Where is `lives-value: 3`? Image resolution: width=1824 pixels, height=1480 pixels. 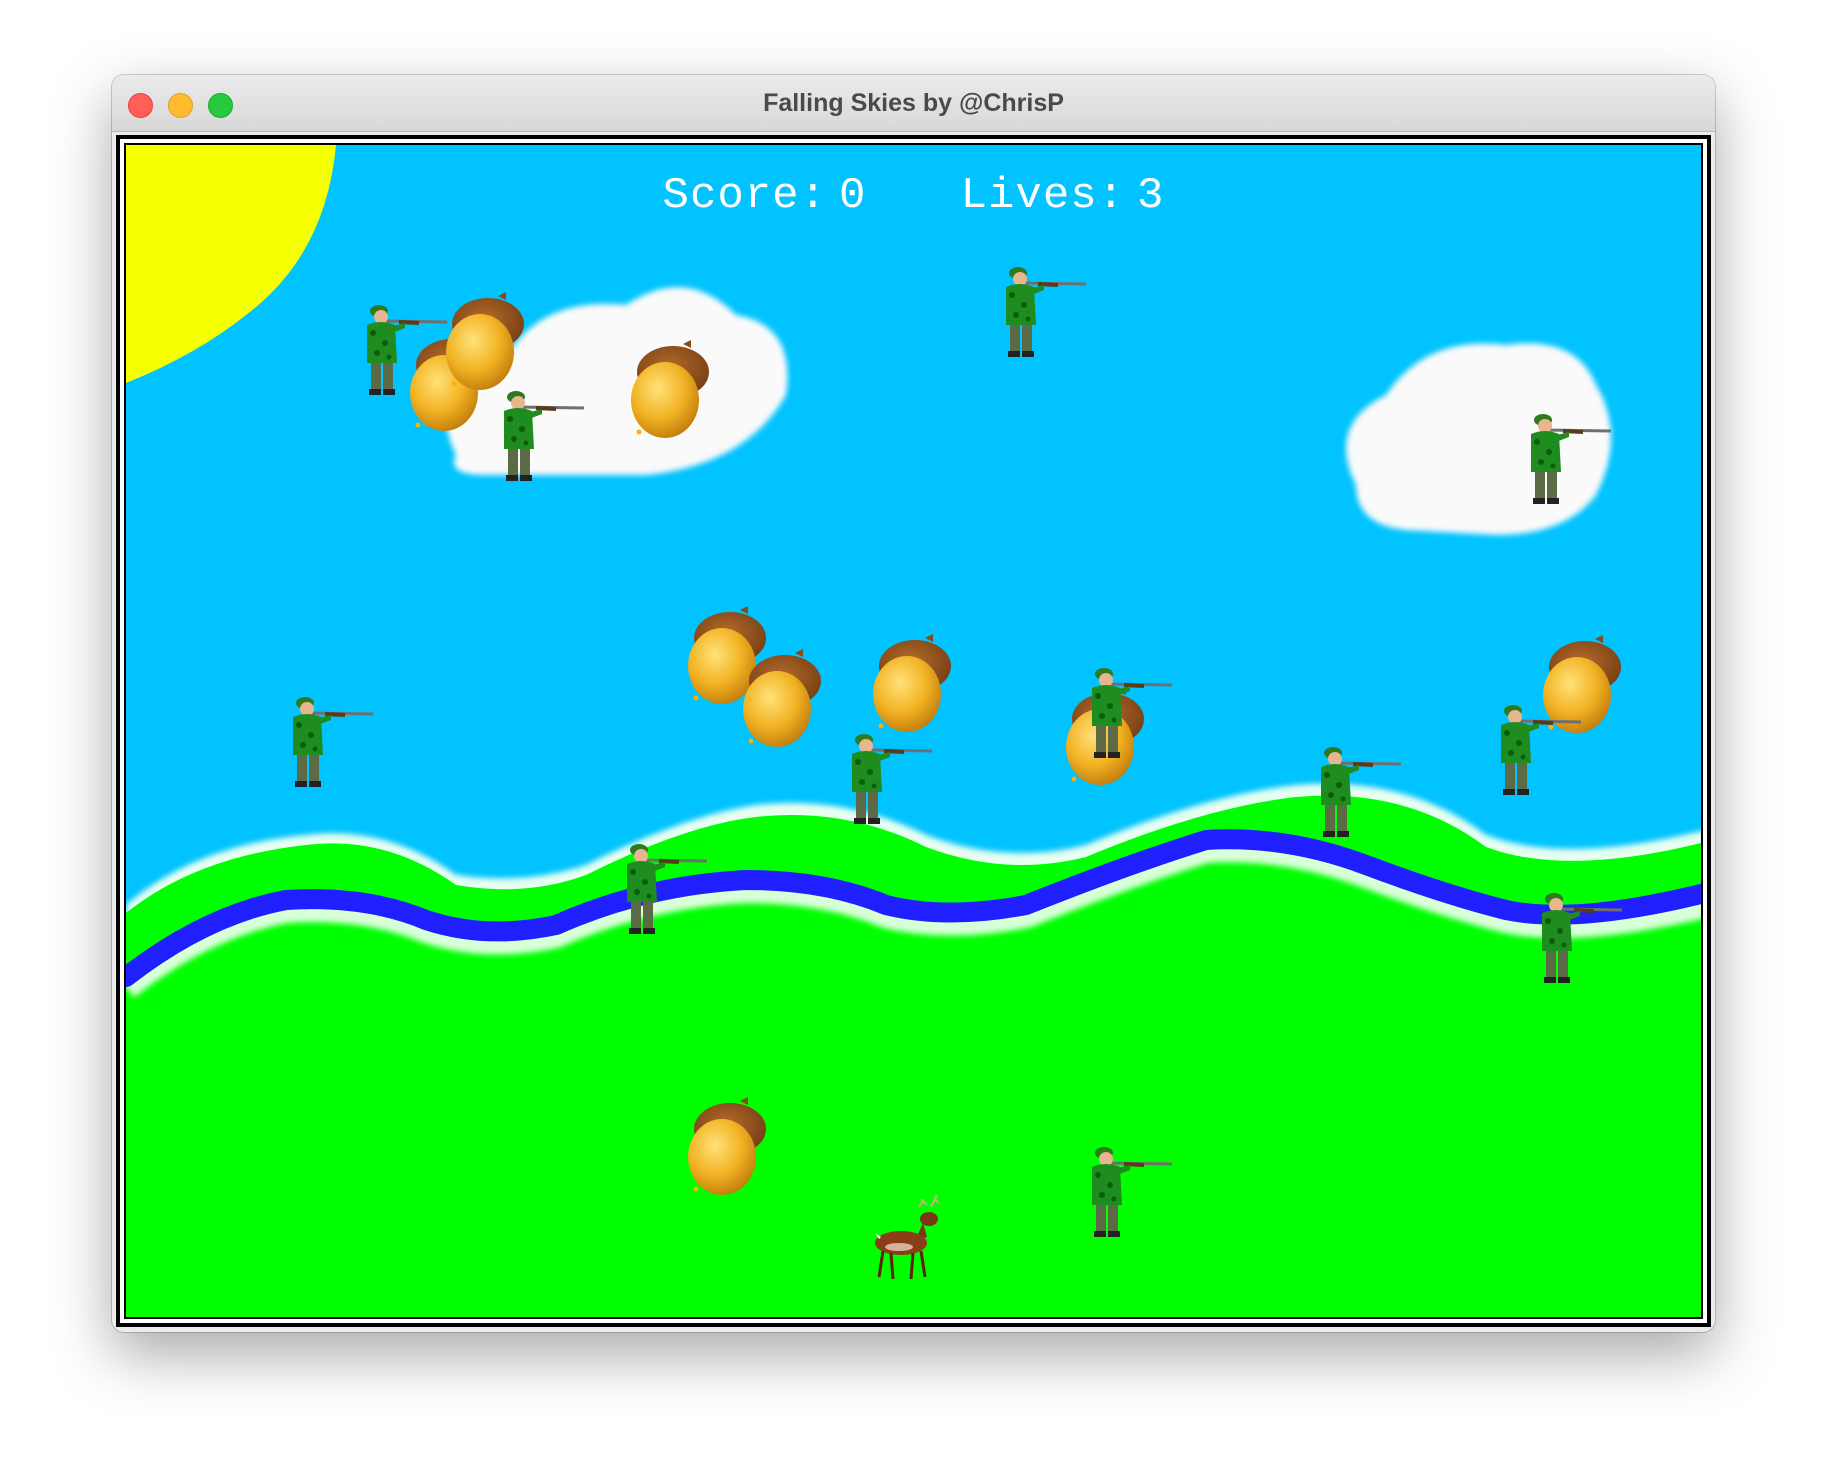
lives-value: 3 is located at coordinates (1151, 196).